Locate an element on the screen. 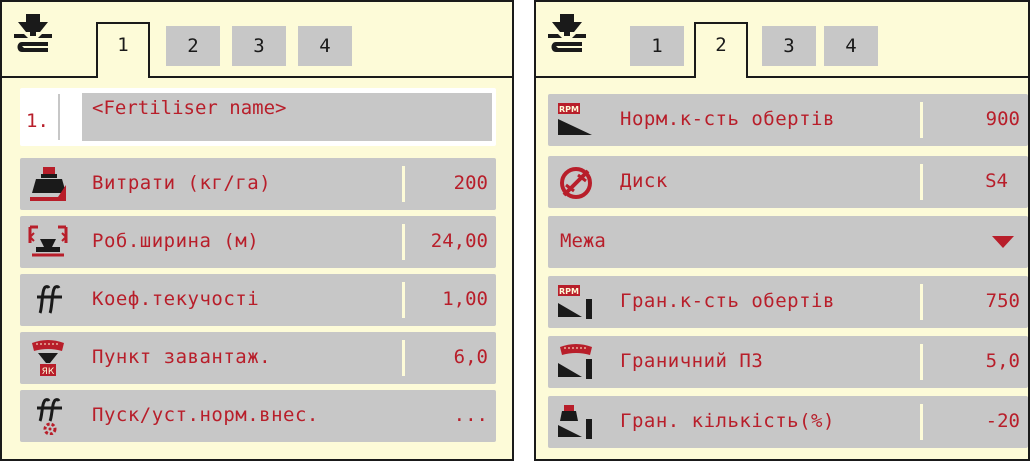  drop-point-icon-text: ЯК is located at coordinates (48, 372).